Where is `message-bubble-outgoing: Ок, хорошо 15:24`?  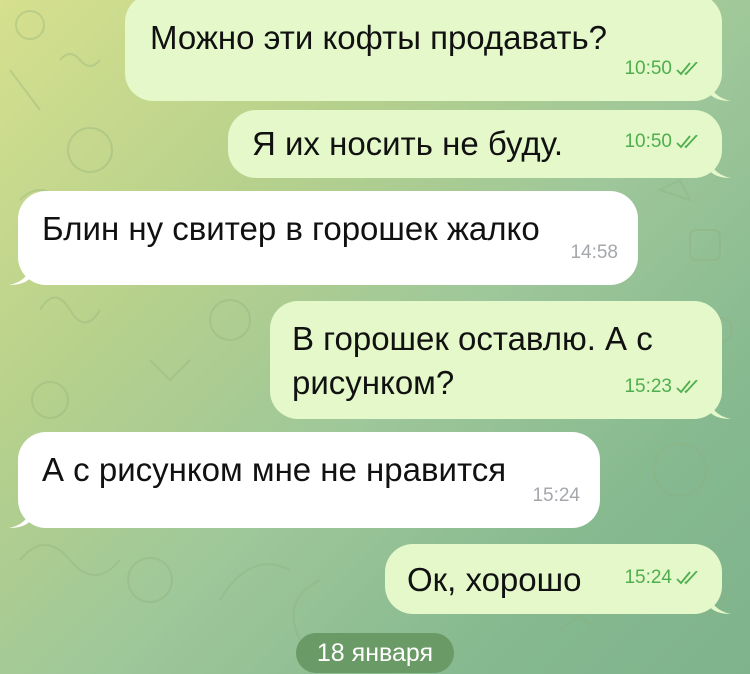
message-bubble-outgoing: Ок, хорошо 15:24 is located at coordinates (558, 579).